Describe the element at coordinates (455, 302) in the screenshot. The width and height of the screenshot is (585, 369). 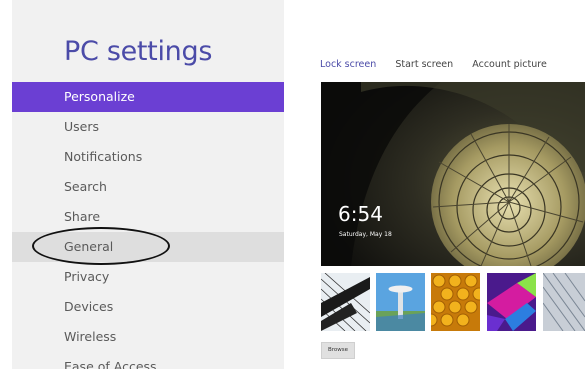
I see `thumbnail-honeycomb` at that location.